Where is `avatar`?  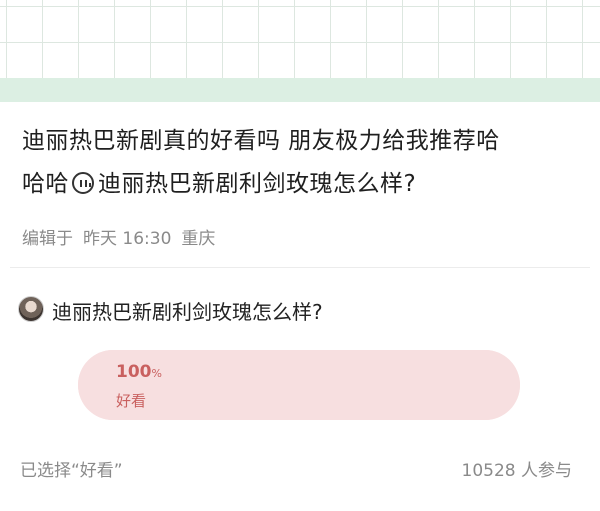
avatar is located at coordinates (31, 309).